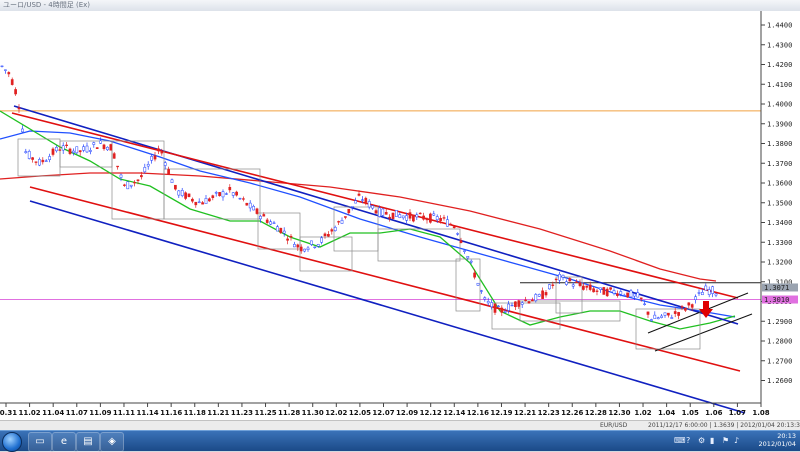 Image resolution: width=800 pixels, height=452 pixels. I want to click on volume-icon: ♪, so click(736, 440).